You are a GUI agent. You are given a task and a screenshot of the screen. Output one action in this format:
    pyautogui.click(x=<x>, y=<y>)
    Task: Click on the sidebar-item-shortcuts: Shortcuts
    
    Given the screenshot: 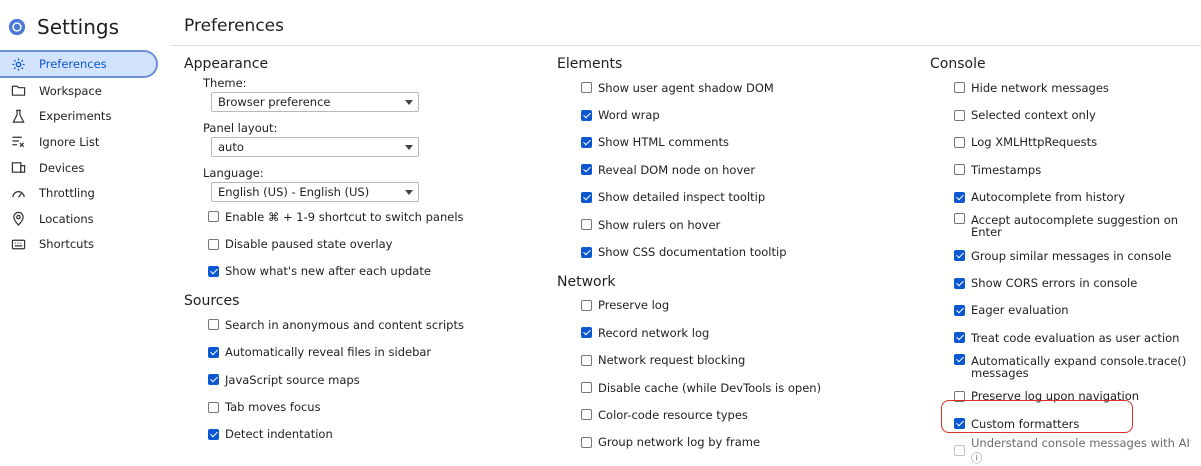 What is the action you would take?
    pyautogui.click(x=85, y=245)
    